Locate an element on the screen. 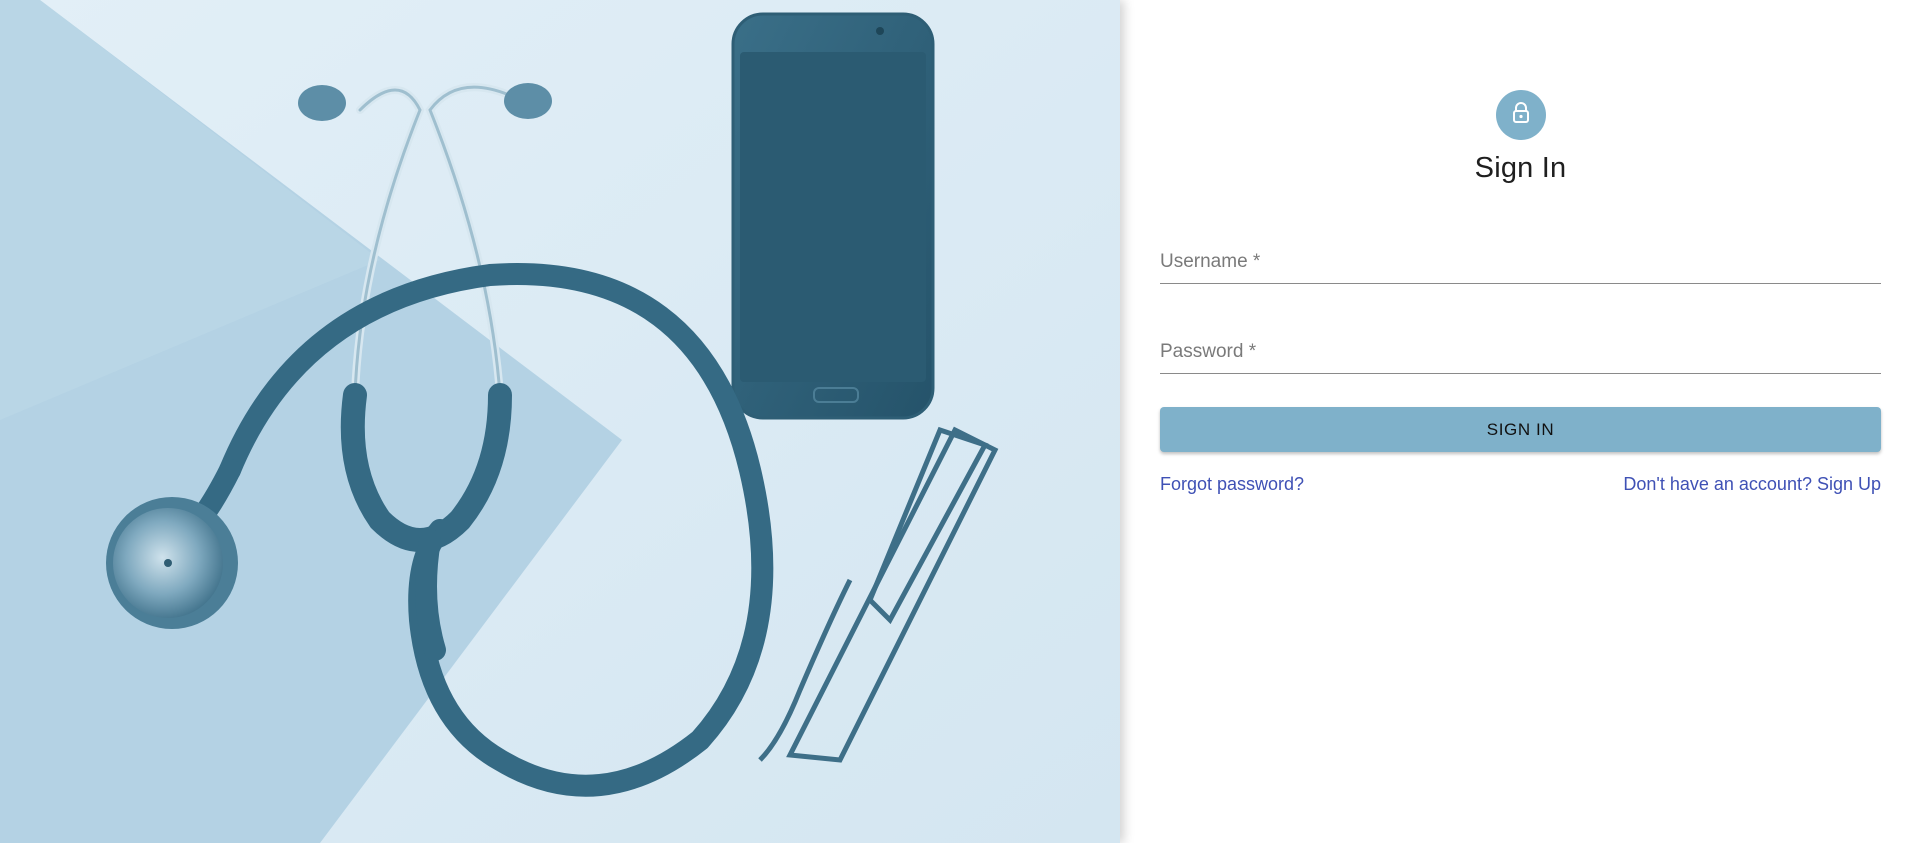 The height and width of the screenshot is (843, 1920). password-input is located at coordinates (1522, 351).